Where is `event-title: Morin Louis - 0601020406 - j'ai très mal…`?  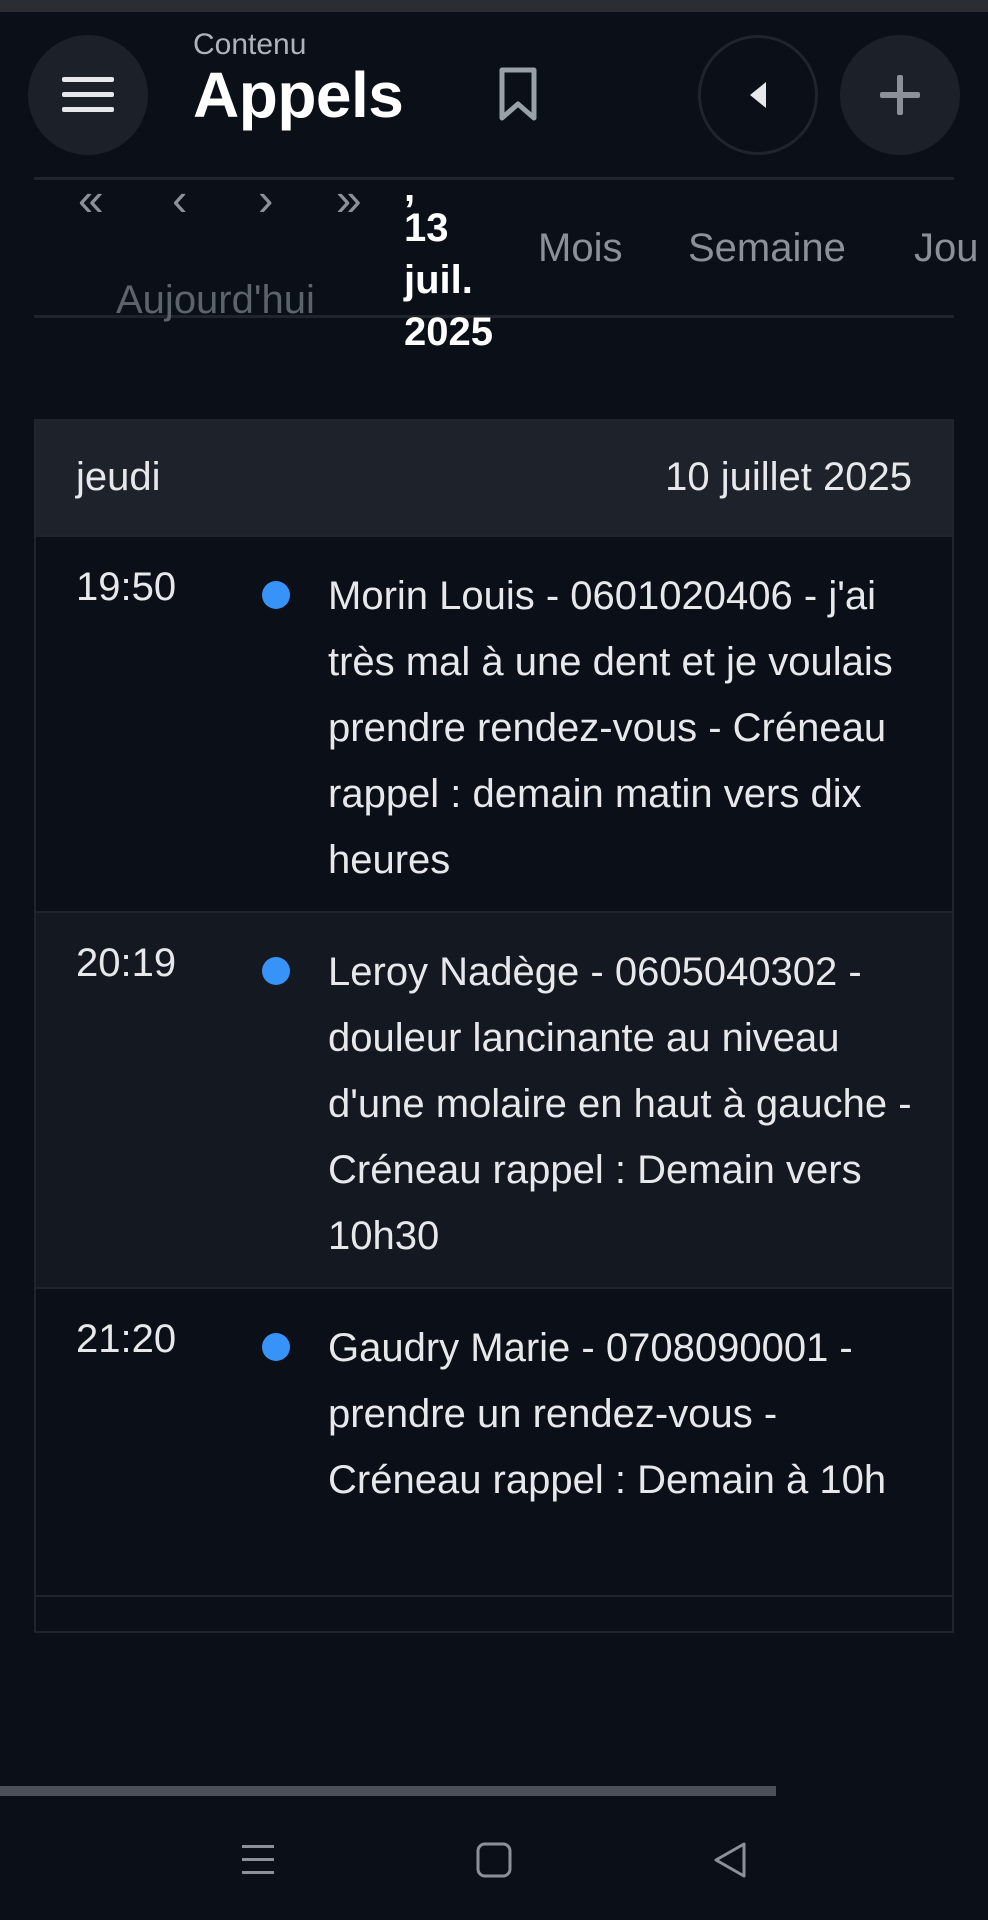 event-title: Morin Louis - 0601020406 - j'ai très mal… is located at coordinates (610, 728).